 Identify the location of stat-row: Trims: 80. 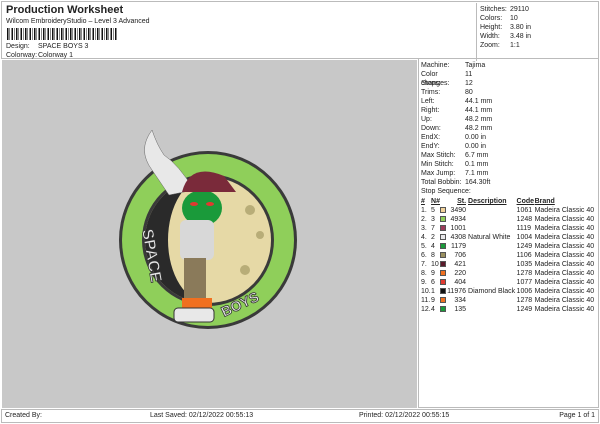
(508, 92).